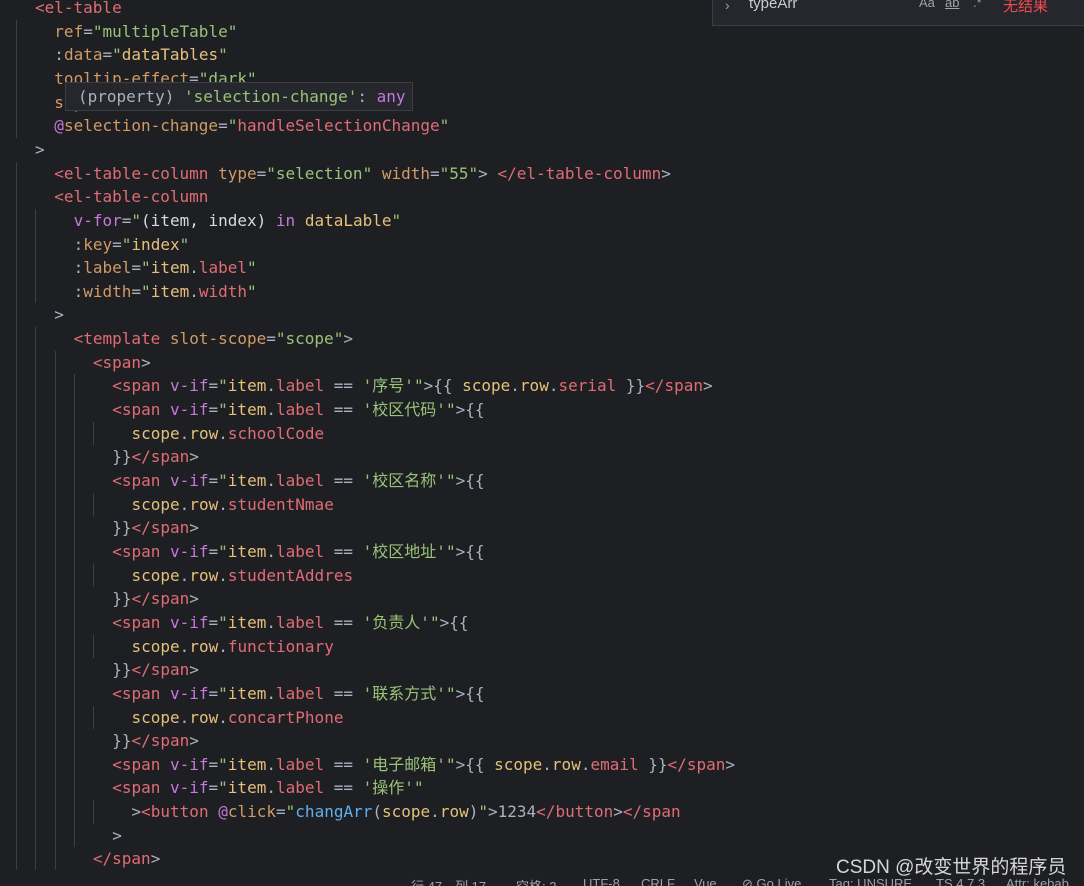 This screenshot has width=1084, height=886. I want to click on code-token: functionary, so click(280, 646).